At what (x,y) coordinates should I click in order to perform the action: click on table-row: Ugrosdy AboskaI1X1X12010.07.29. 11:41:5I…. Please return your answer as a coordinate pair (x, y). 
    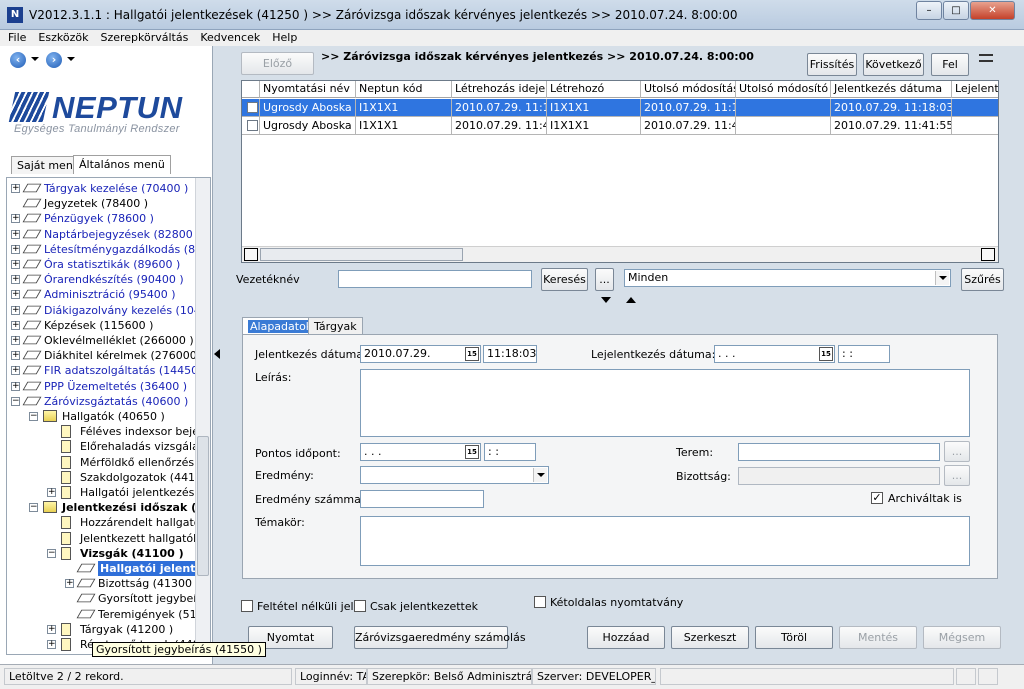
    Looking at the image, I should click on (620, 126).